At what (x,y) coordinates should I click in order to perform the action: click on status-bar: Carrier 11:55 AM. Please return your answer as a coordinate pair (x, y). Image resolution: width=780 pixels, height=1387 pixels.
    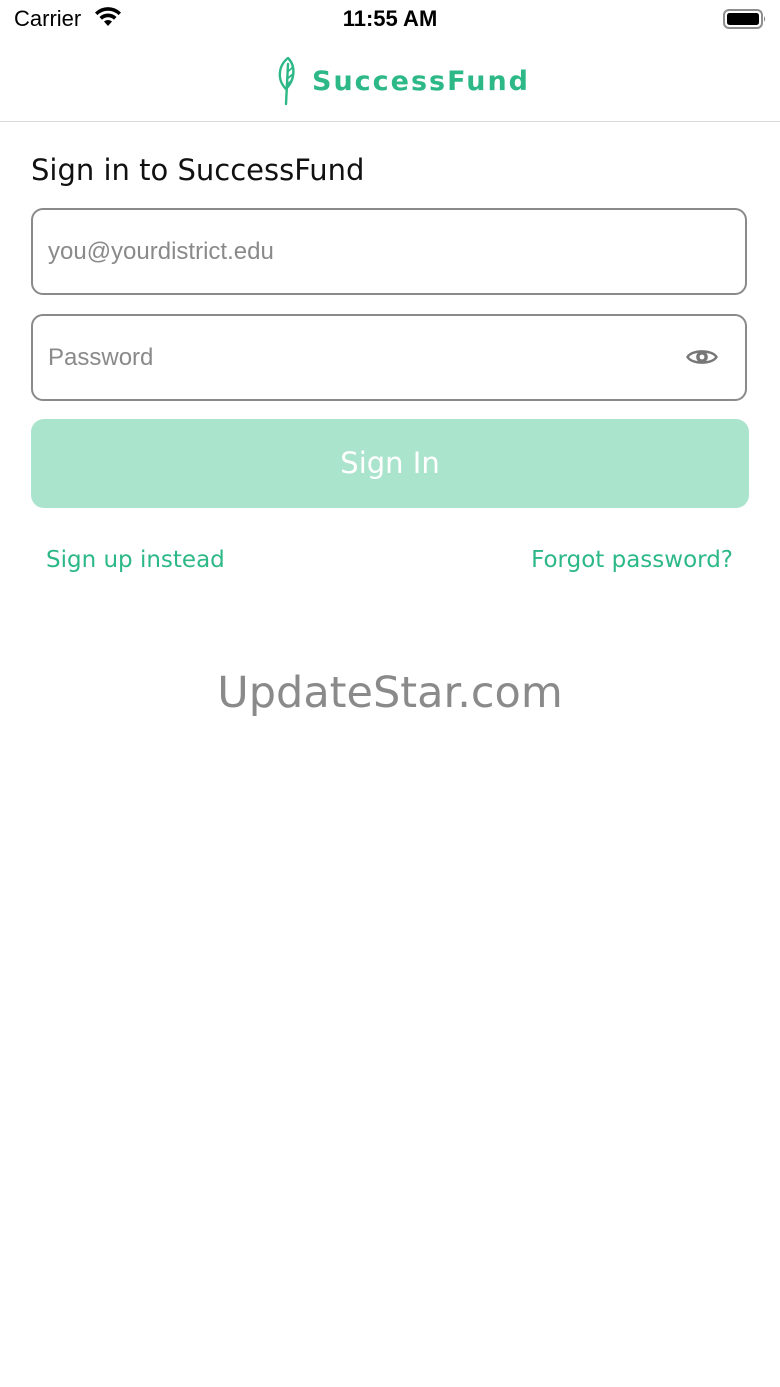
    Looking at the image, I should click on (390, 20).